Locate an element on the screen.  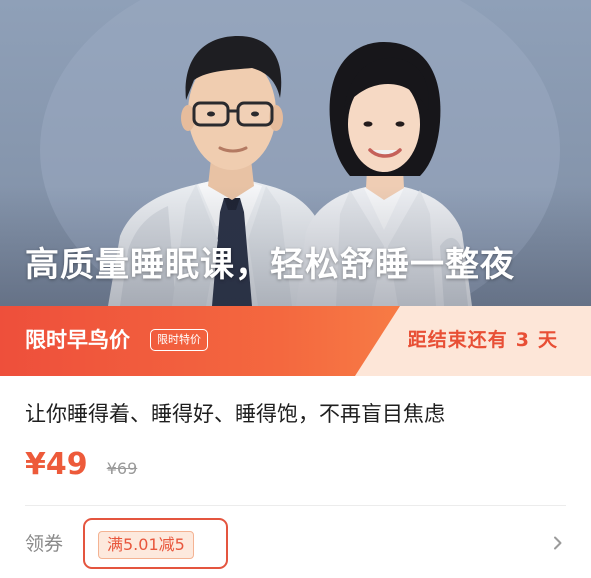
countdown-days: 3 is located at coordinates (522, 340).